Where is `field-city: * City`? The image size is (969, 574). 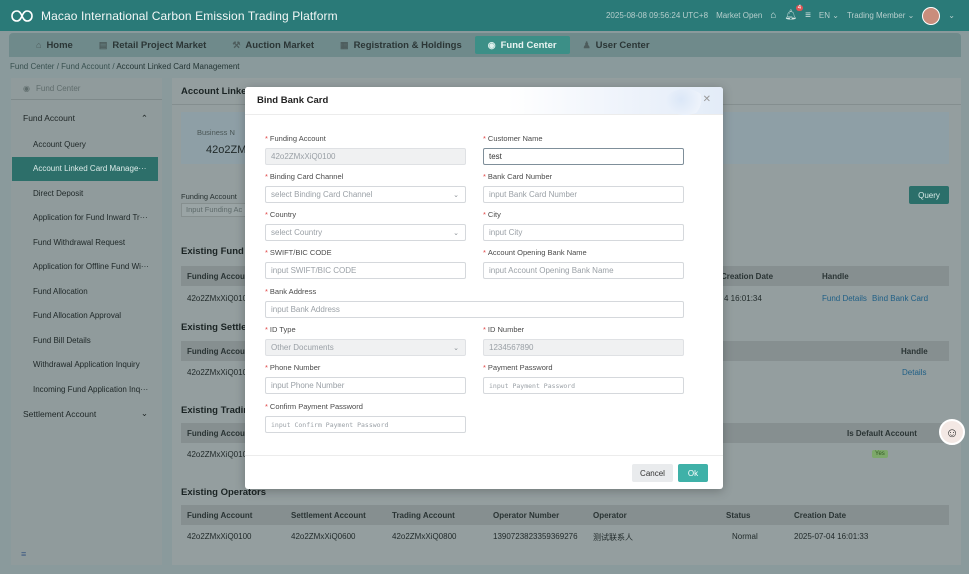
field-city: * City is located at coordinates (583, 225).